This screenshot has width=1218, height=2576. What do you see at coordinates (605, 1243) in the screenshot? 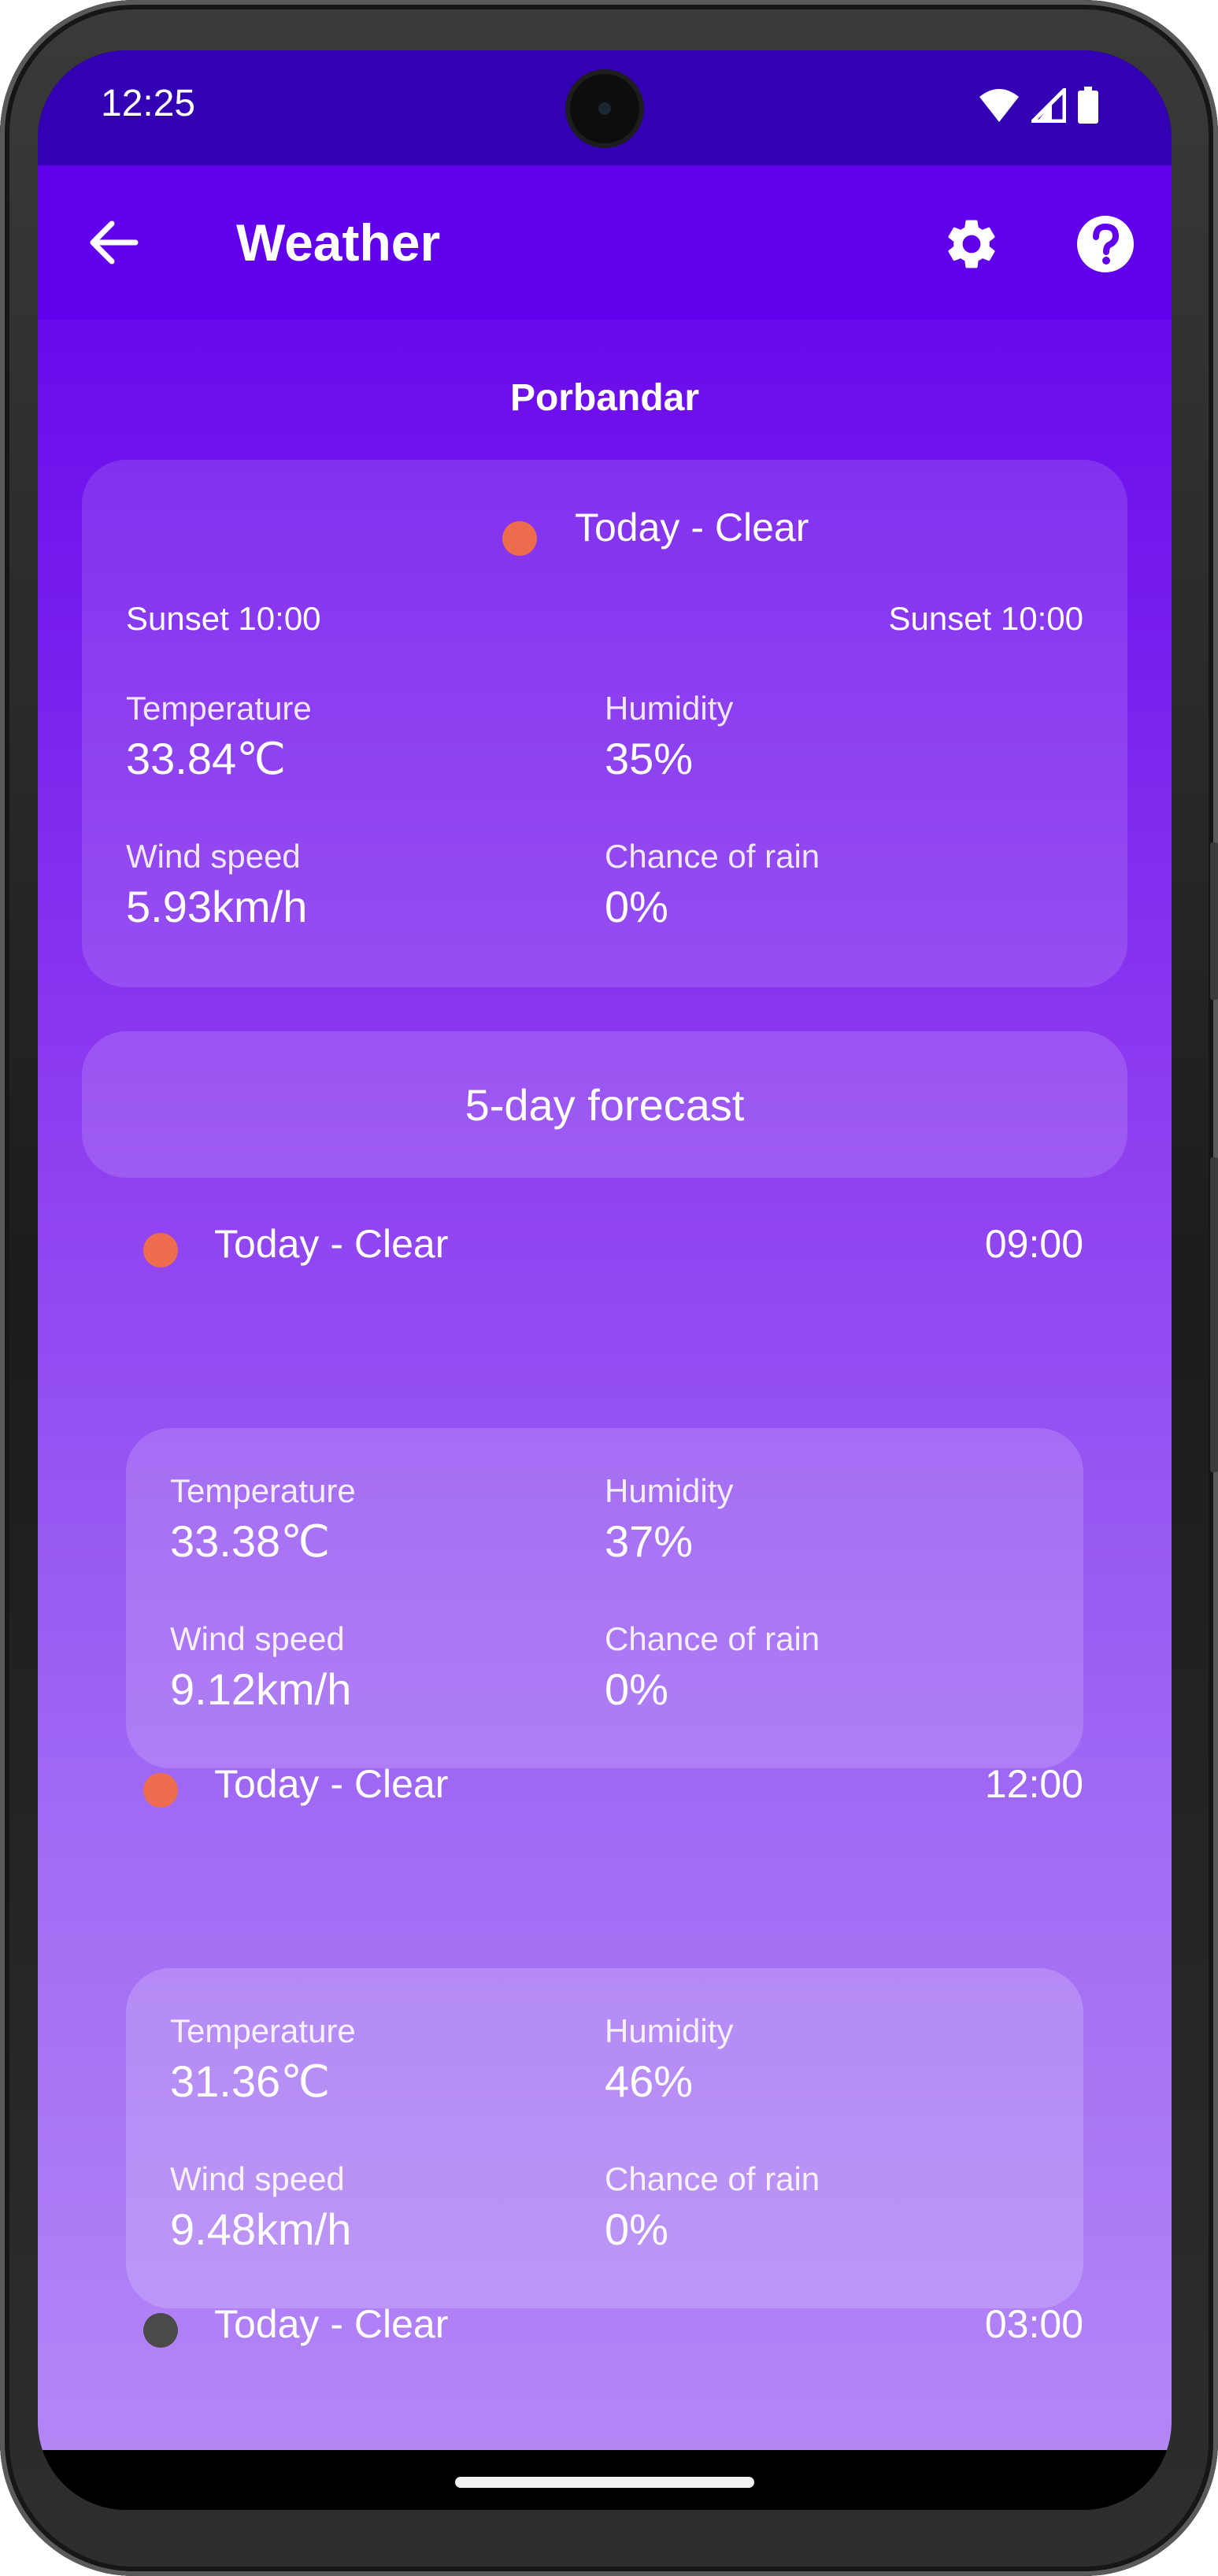
I see `forecast-item-header: Today - Clear 09:00` at bounding box center [605, 1243].